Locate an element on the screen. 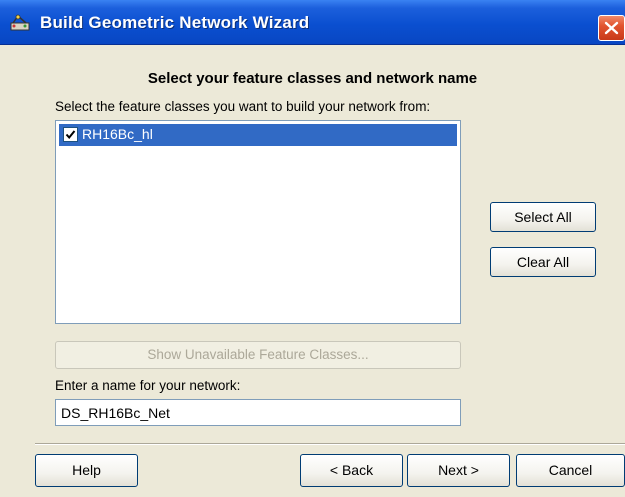 This screenshot has width=625, height=497. network-name-input is located at coordinates (258, 412).